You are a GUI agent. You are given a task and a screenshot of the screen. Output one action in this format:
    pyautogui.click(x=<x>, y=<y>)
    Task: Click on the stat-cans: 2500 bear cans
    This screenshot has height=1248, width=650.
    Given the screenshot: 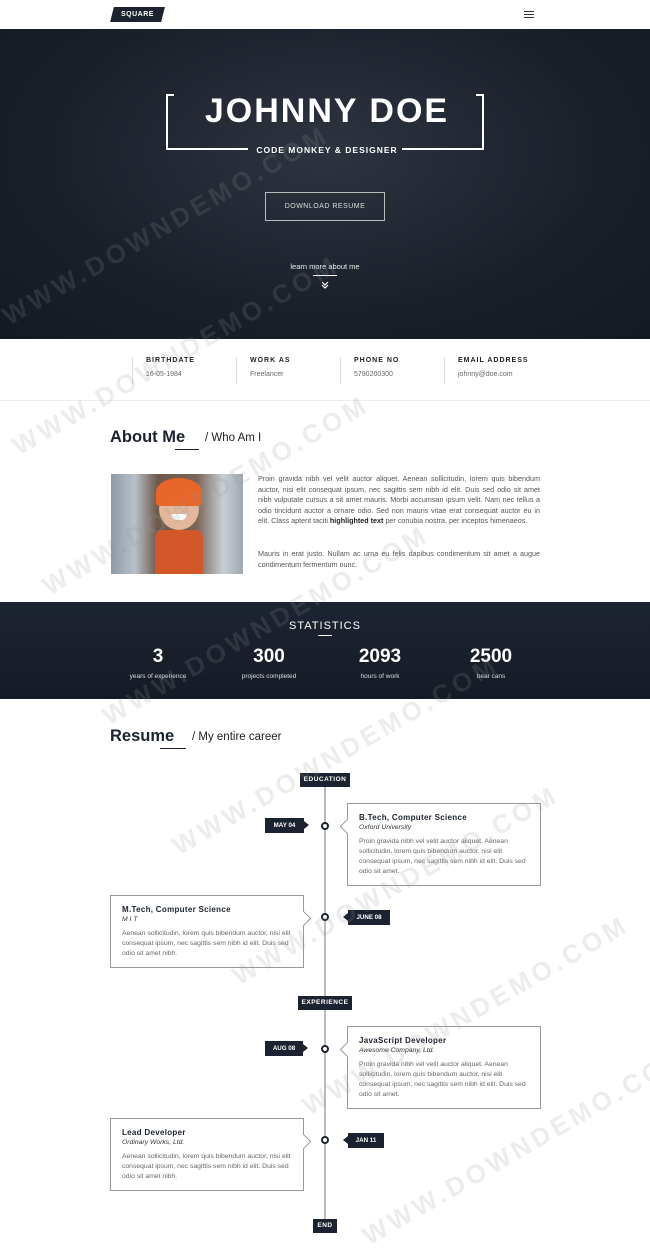 What is the action you would take?
    pyautogui.click(x=491, y=663)
    